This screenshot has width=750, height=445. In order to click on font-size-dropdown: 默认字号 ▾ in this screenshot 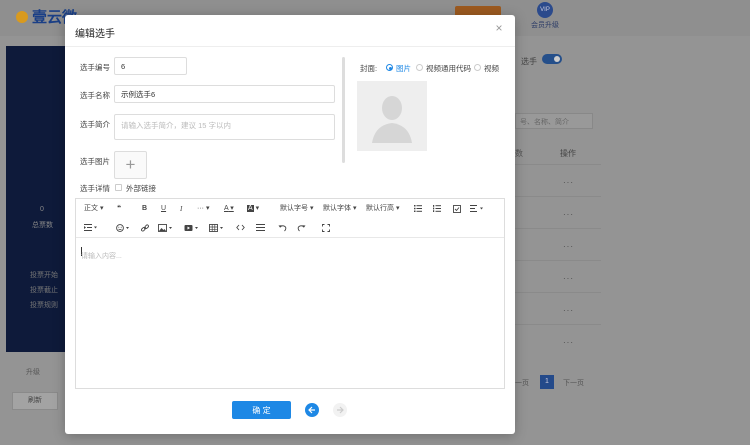, I will do `click(296, 209)`.